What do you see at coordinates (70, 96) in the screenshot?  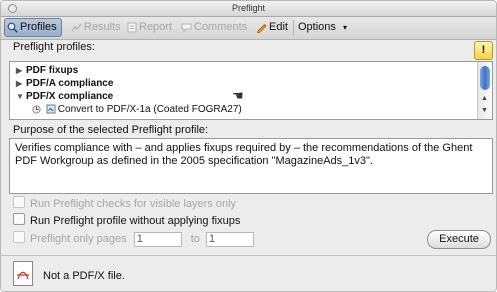 I see `tree-item-label: PDF/X compliance` at bounding box center [70, 96].